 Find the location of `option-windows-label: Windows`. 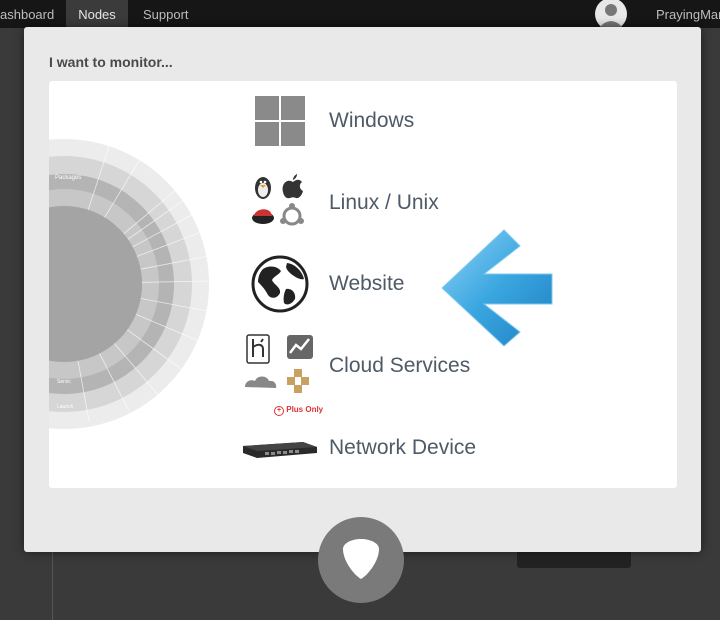

option-windows-label: Windows is located at coordinates (372, 120).